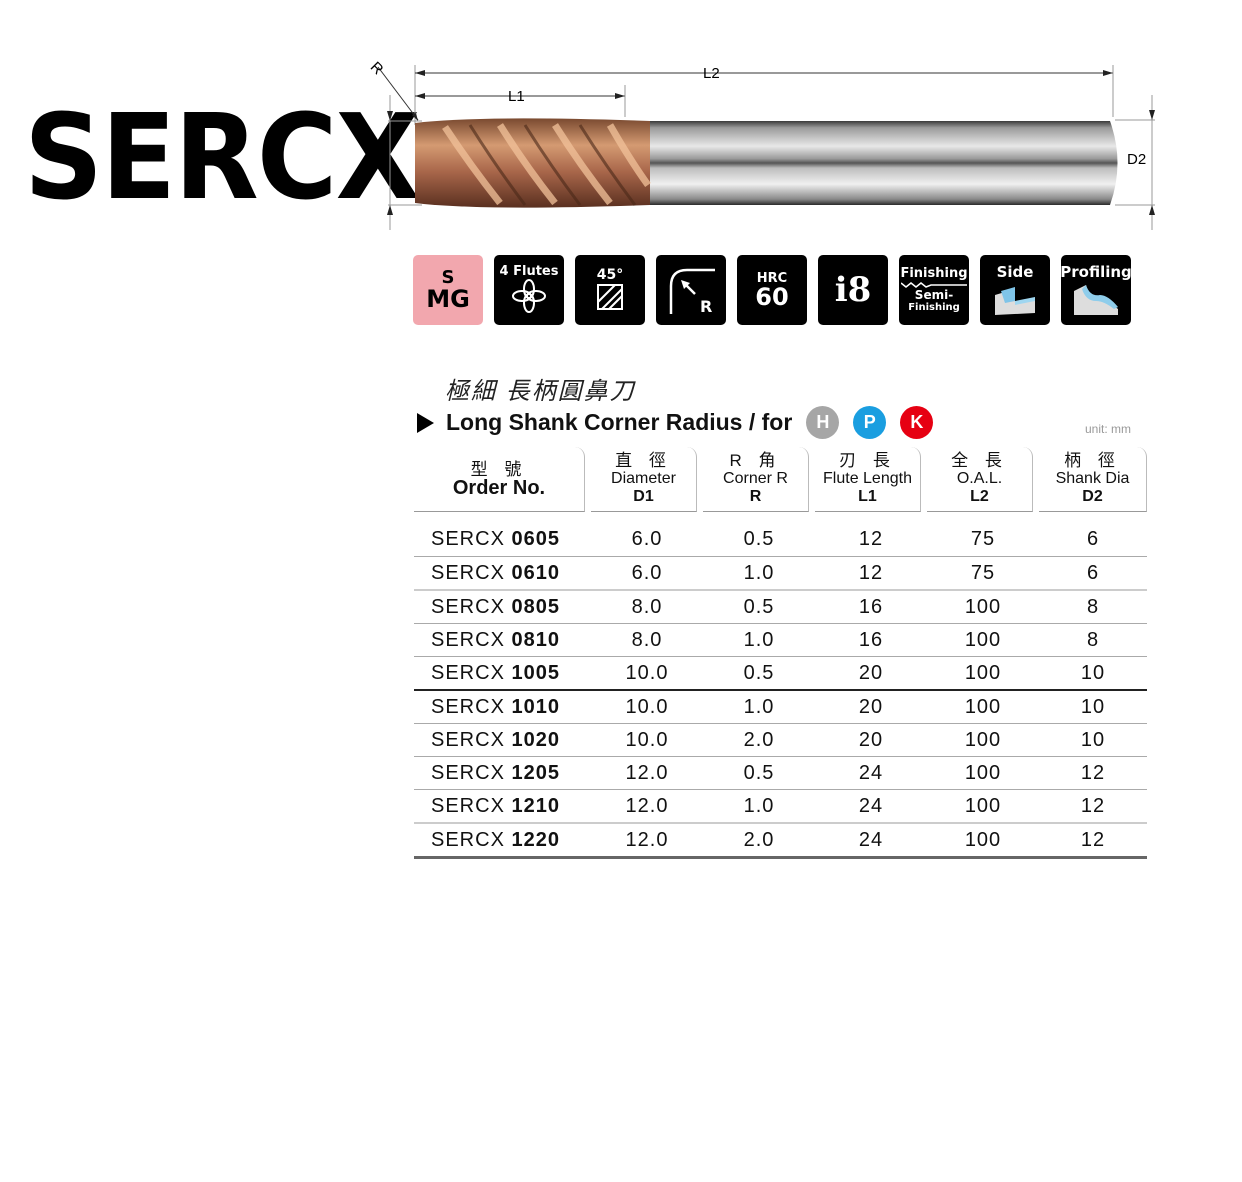 Image resolution: width=1242 pixels, height=1182 pixels. What do you see at coordinates (1108, 429) in the screenshot?
I see `unit-label: unit: mm` at bounding box center [1108, 429].